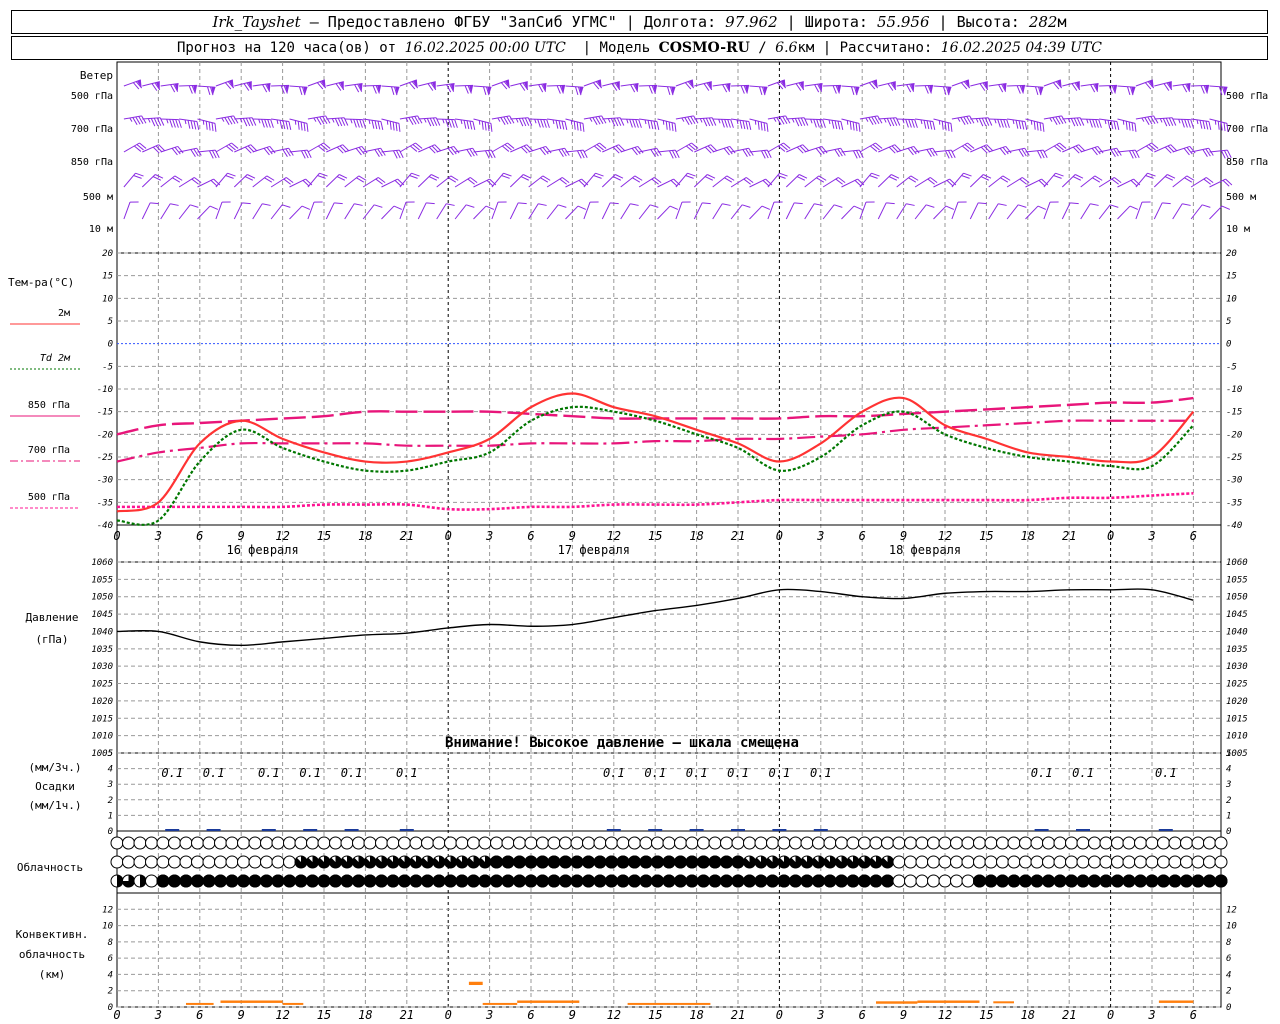 The width and height of the screenshot is (1280, 1024). Describe the element at coordinates (1228, 801) in the screenshot. I see `precip-ytick-right: 2` at that location.